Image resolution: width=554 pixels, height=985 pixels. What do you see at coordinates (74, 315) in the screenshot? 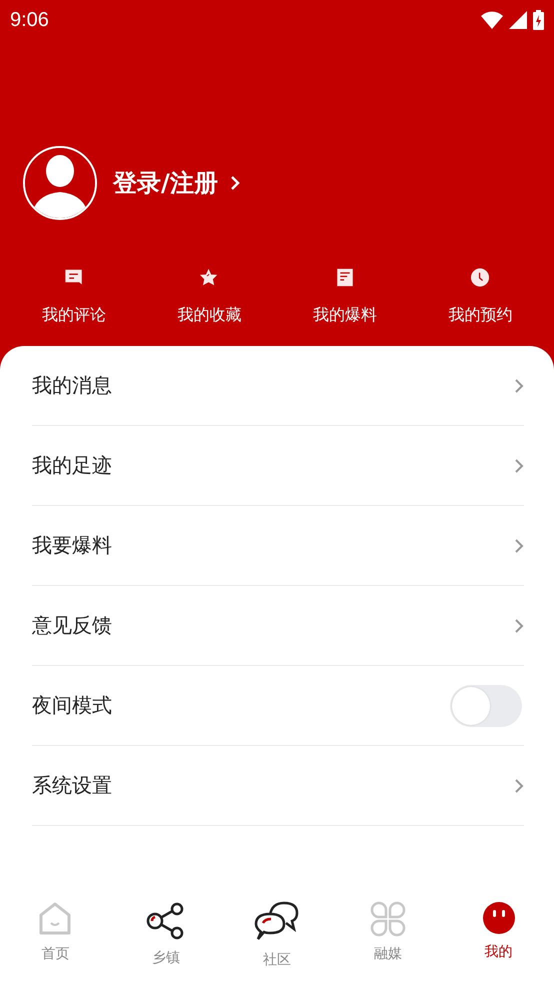
I see `shortcut-label: 我的评论` at bounding box center [74, 315].